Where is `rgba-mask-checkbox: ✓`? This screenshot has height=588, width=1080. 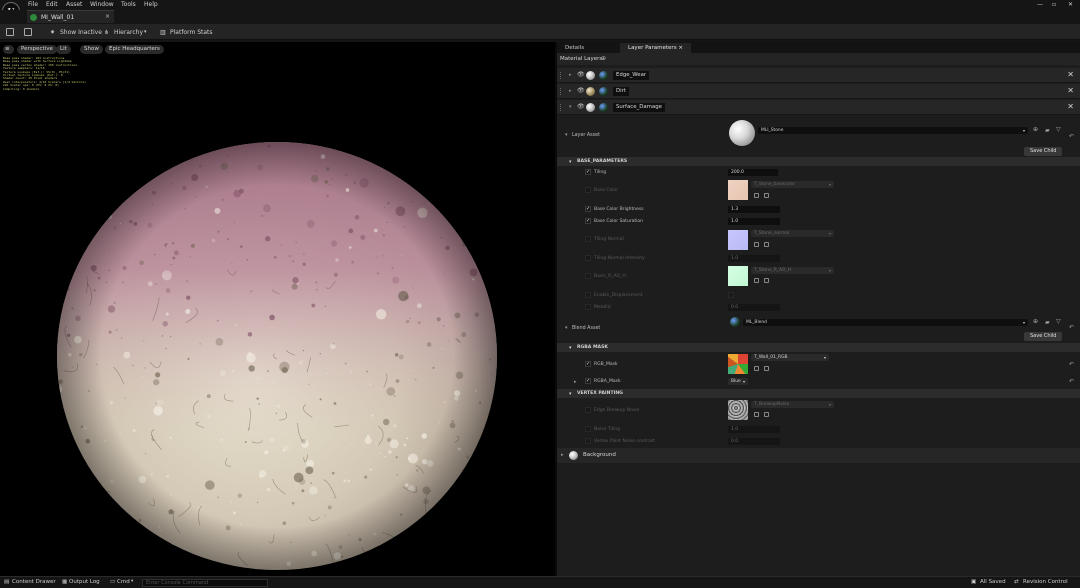
rgba-mask-checkbox: ✓ is located at coordinates (588, 381).